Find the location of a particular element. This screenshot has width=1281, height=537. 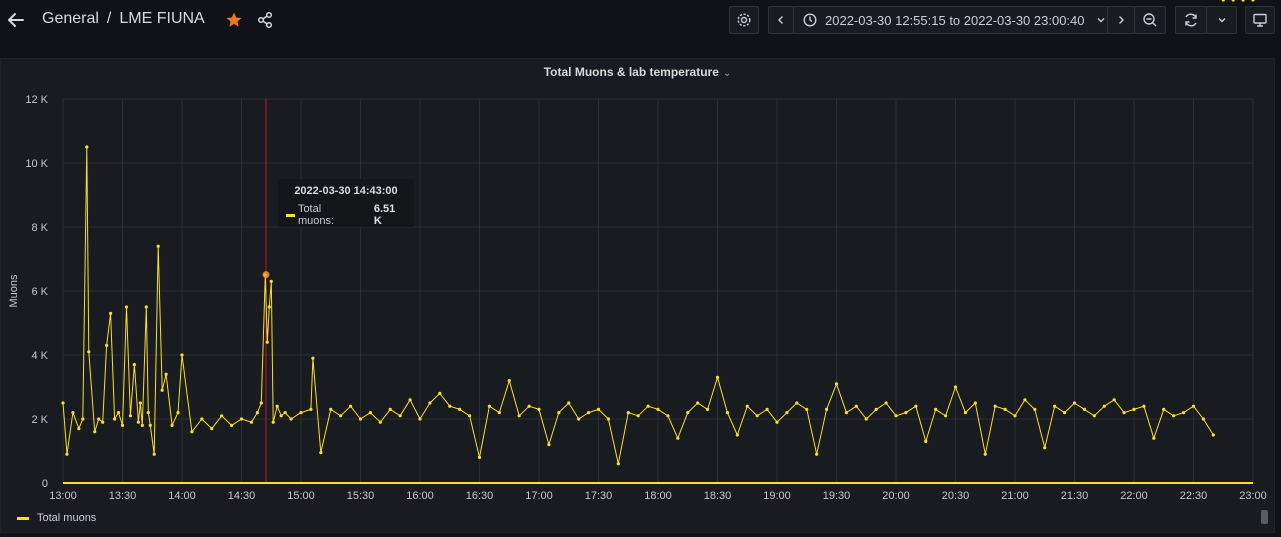

tooltip-row: Total muons: 6.51 K is located at coordinates (346, 215).